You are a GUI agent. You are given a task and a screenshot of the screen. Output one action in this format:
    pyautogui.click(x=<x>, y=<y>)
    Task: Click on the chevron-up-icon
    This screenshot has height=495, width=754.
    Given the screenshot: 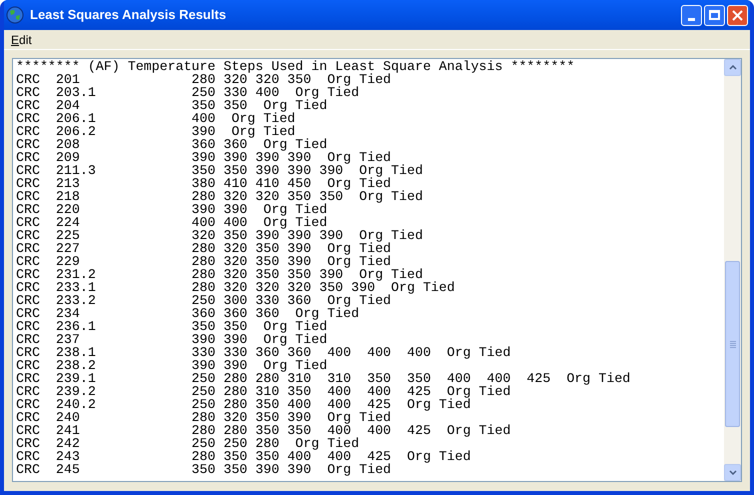 What is the action you would take?
    pyautogui.click(x=732, y=67)
    